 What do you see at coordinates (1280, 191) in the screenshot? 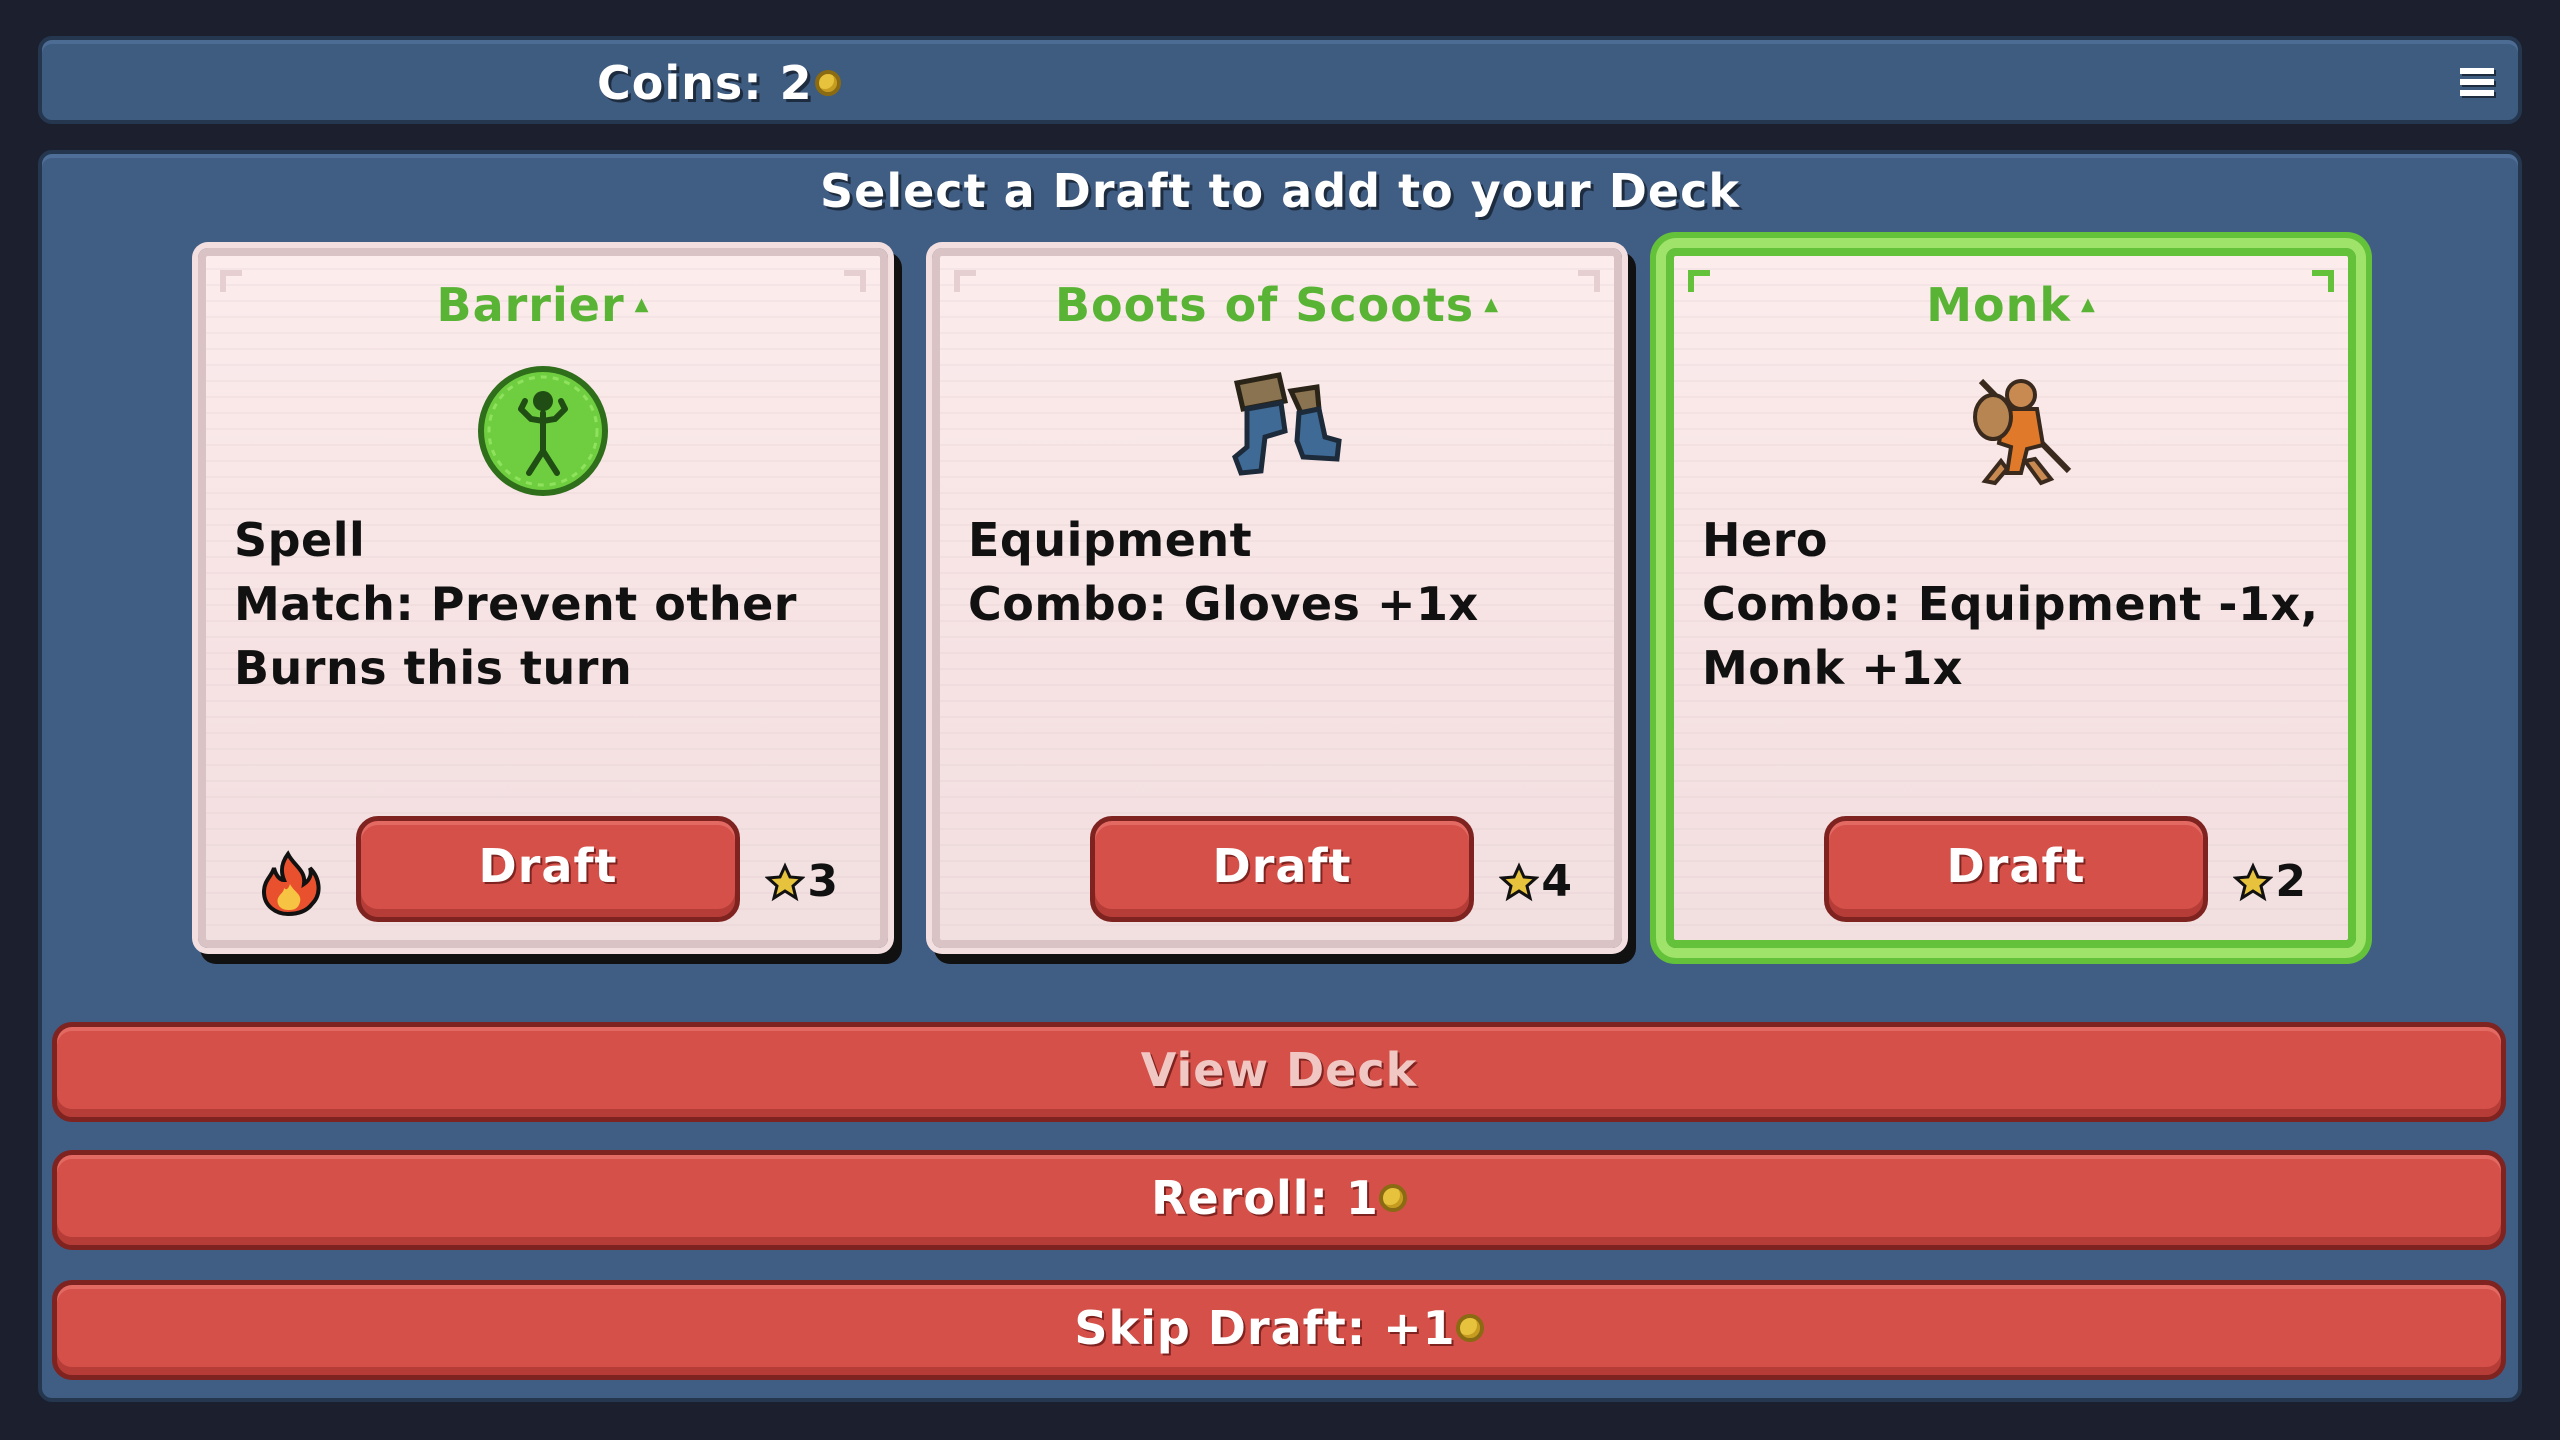
I see `draft-heading: Select a Draft to add to your Deck` at bounding box center [1280, 191].